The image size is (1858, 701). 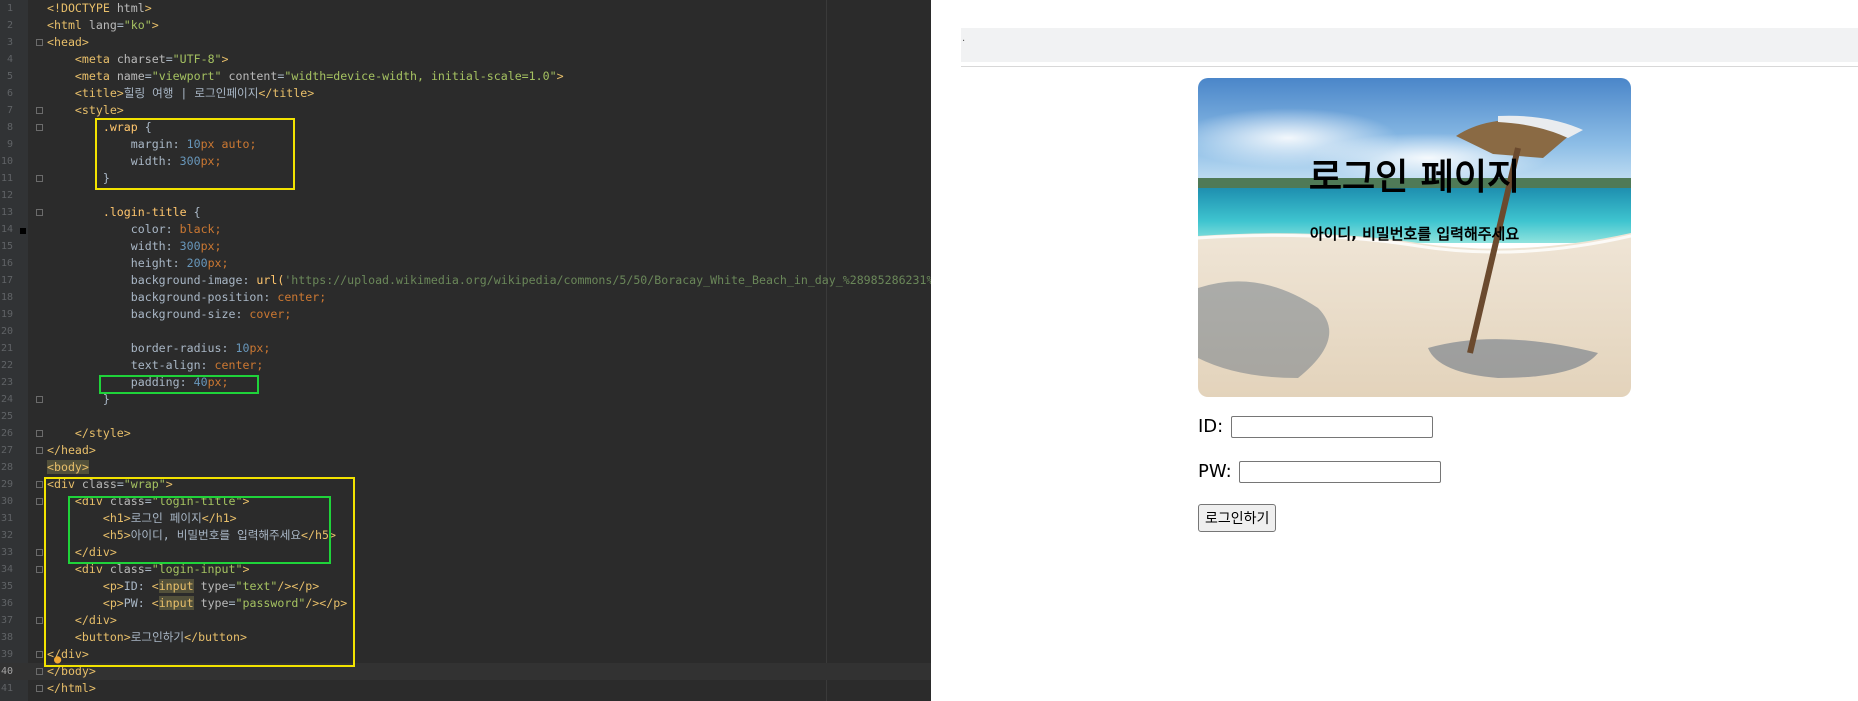 What do you see at coordinates (465, 297) in the screenshot?
I see `code-line: 18 background-position: center;` at bounding box center [465, 297].